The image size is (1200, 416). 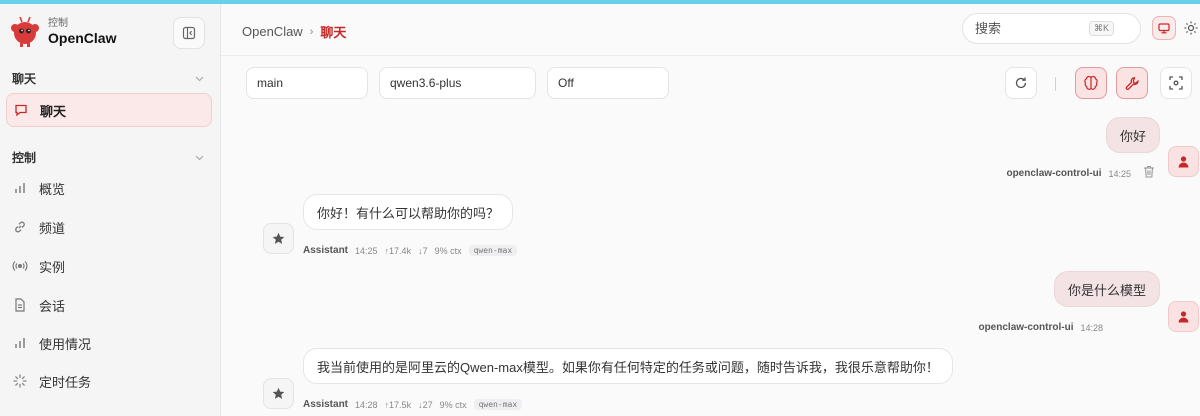 I want to click on sidebar-item-usage: 使用情况, so click(x=109, y=343).